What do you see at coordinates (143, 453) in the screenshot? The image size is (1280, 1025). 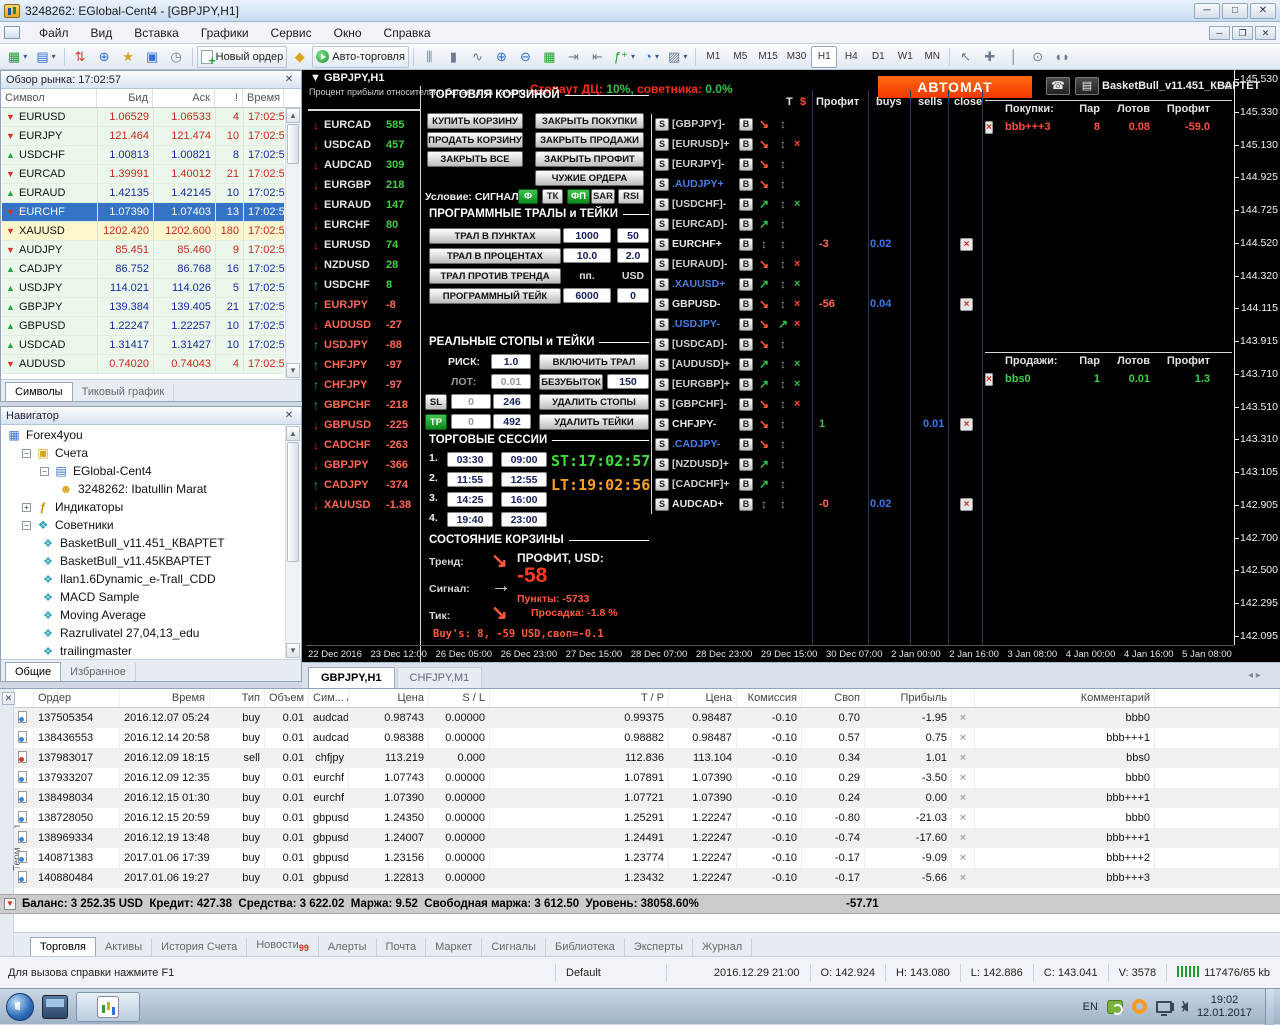 I see `navigator-tree-item: Счета` at bounding box center [143, 453].